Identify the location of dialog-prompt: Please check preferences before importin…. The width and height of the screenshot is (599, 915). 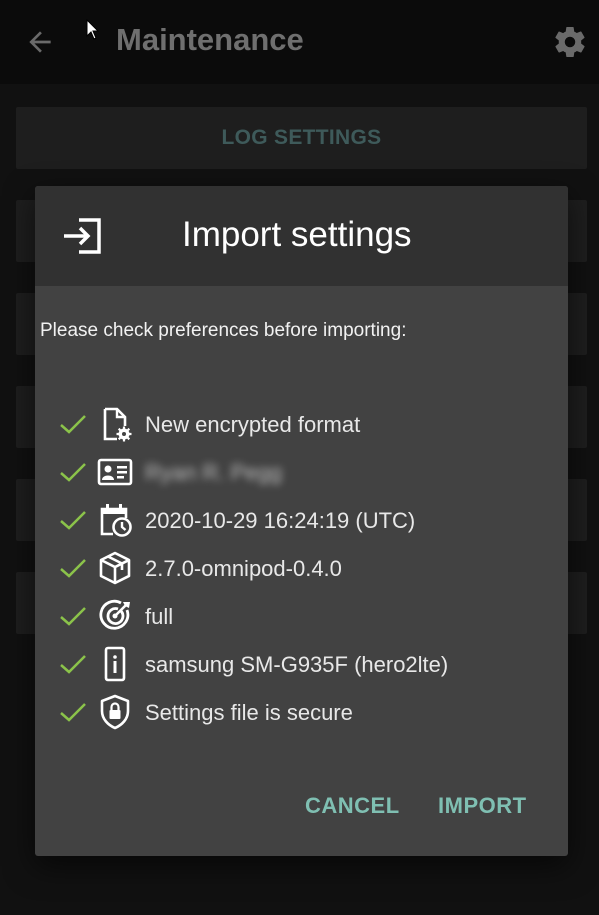
(223, 330).